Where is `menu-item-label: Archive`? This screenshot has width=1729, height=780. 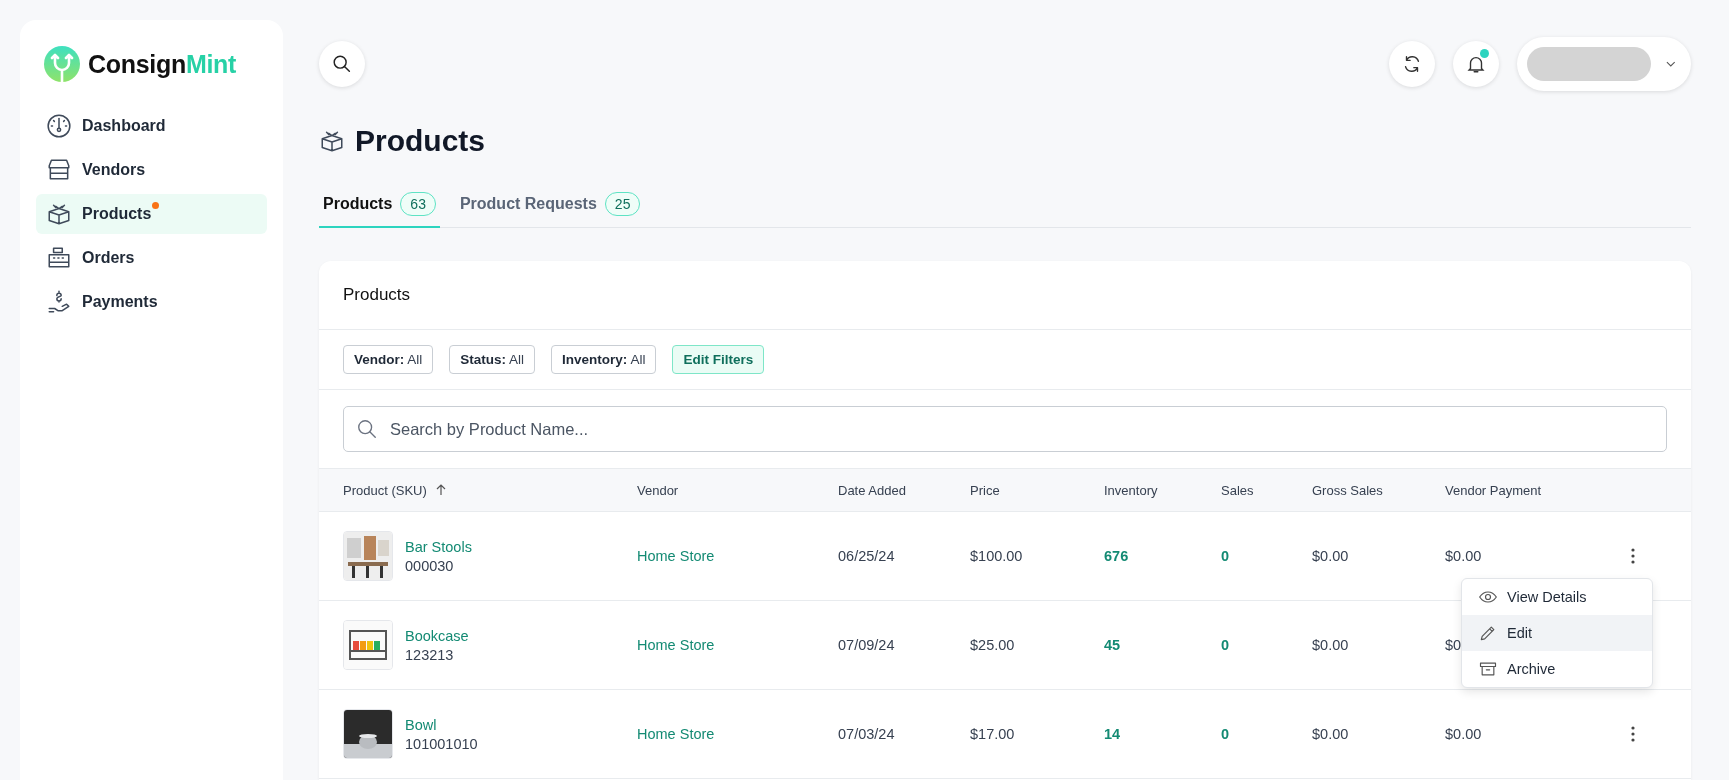 menu-item-label: Archive is located at coordinates (1531, 669).